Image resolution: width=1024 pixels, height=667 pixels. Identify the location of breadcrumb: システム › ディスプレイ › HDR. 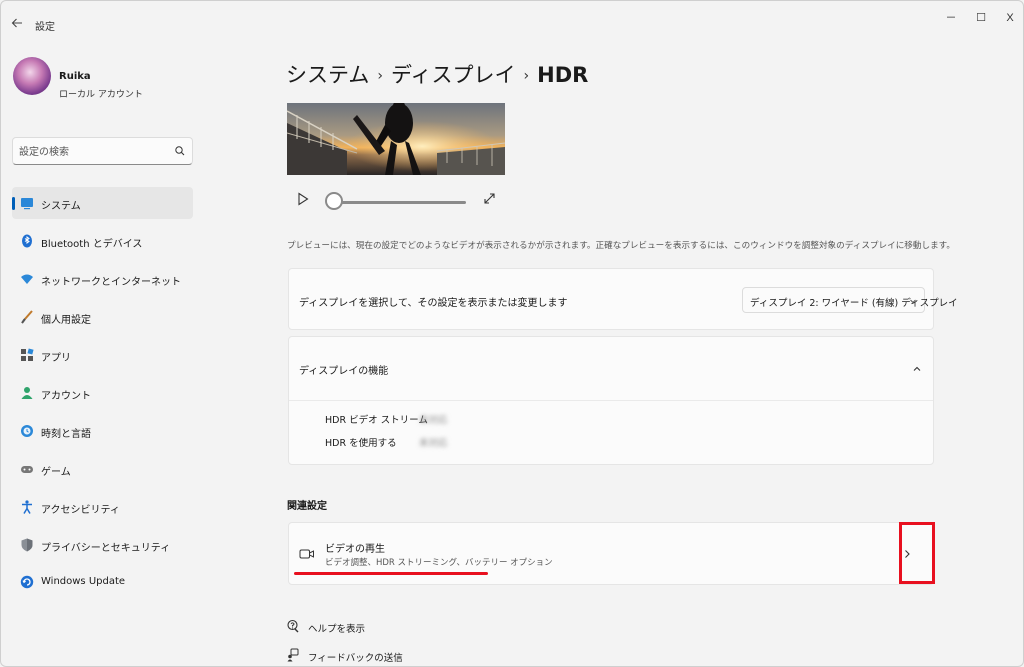
(437, 74).